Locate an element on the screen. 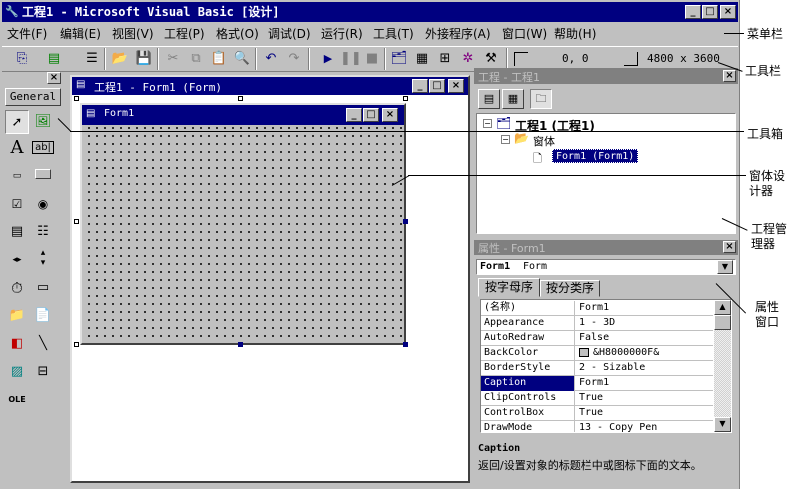  view-object-button: ▦ is located at coordinates (513, 99).